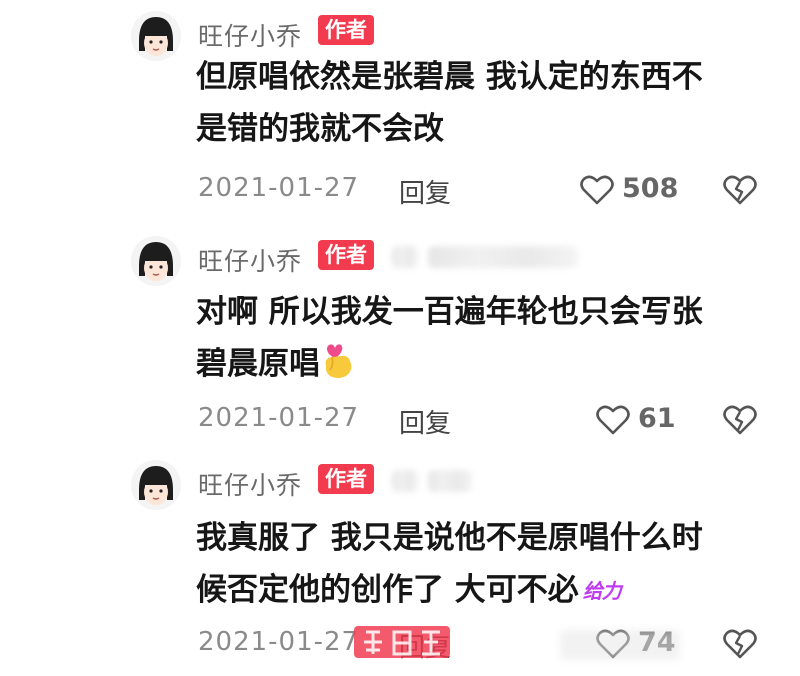 The height and width of the screenshot is (676, 800). I want to click on comment-body: 我真服了 我只是说他不是原唱什么时 候否定他的创作了 大可不必 给力, so click(476, 564).